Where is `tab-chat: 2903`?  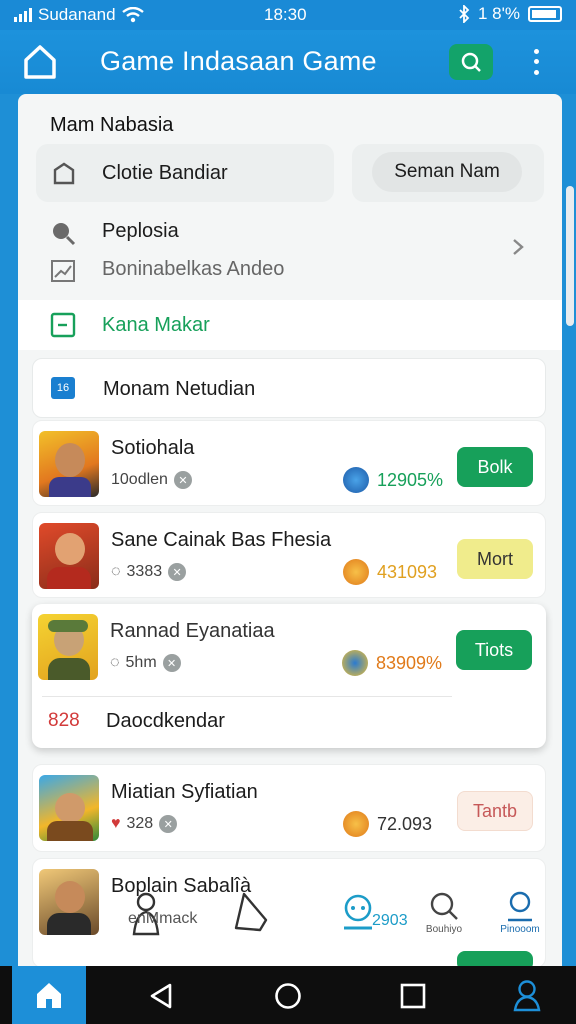 tab-chat: 2903 is located at coordinates (368, 920).